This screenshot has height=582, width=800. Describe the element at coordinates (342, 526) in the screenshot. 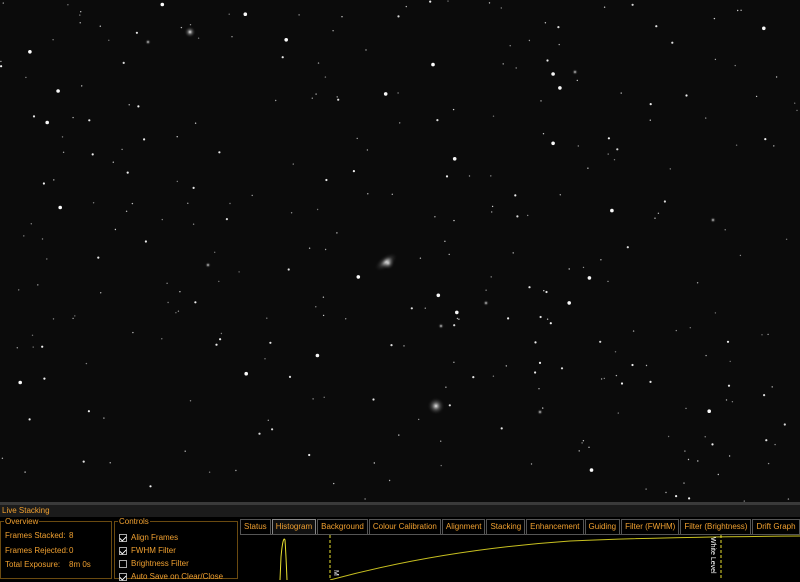

I see `tab-background: Background` at that location.